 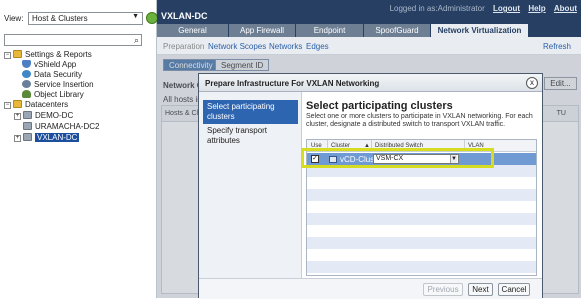 What do you see at coordinates (397, 30) in the screenshot?
I see `tab-spoofguard: SpoofGuard` at bounding box center [397, 30].